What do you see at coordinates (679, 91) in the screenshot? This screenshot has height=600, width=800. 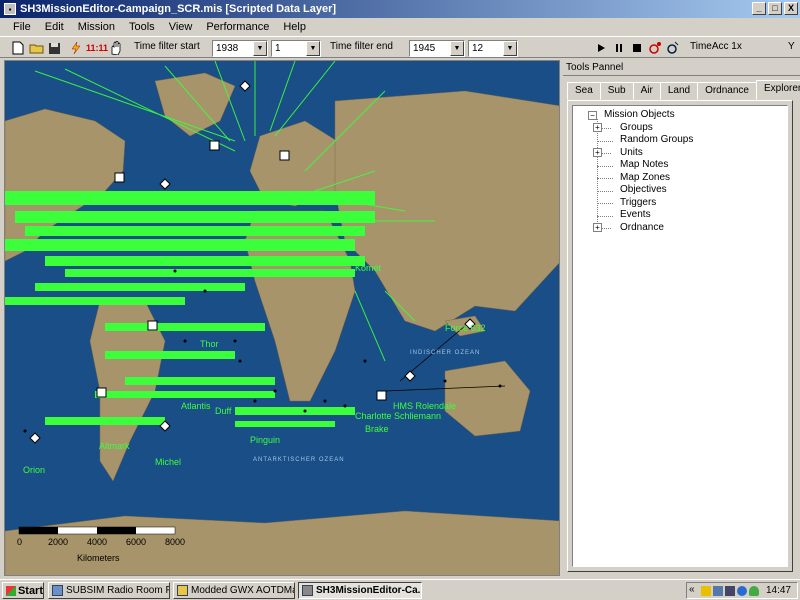 I see `tab-land: Land` at bounding box center [679, 91].